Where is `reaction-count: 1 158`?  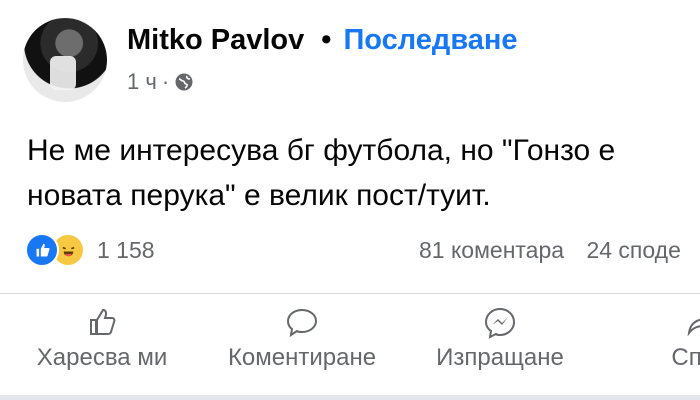 reaction-count: 1 158 is located at coordinates (126, 249).